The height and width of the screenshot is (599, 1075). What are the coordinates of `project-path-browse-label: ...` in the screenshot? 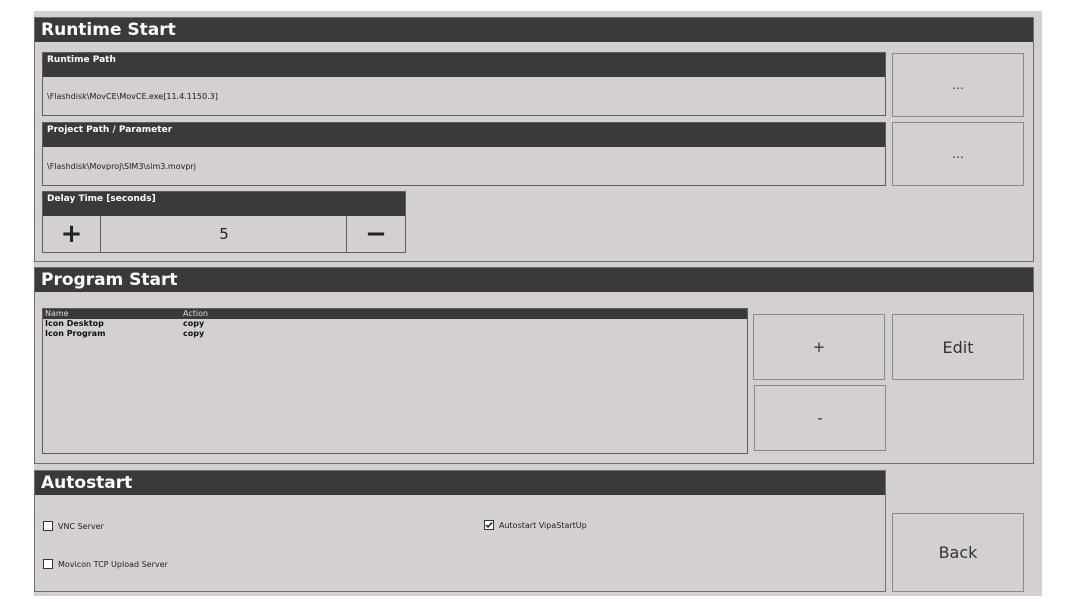 It's located at (958, 154).